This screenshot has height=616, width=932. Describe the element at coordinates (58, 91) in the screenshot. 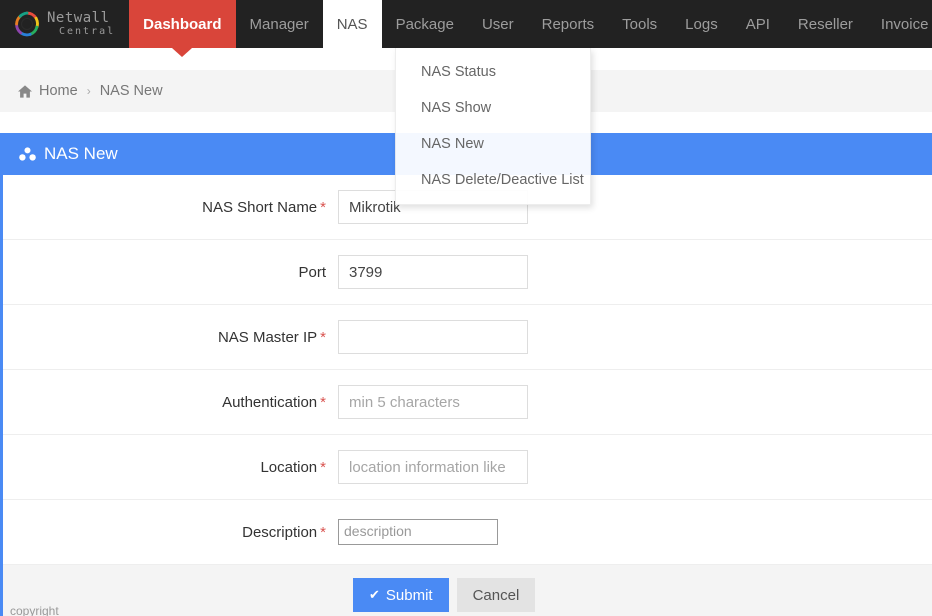

I see `breadcrumb-home-link: Home` at that location.